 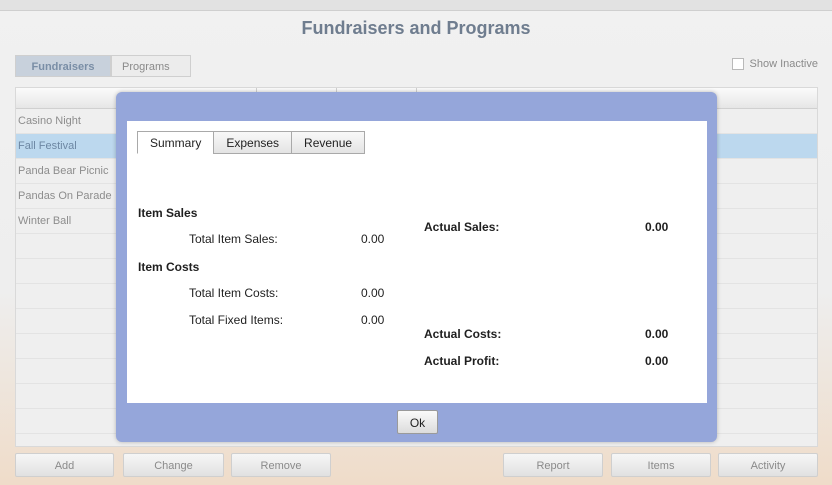 What do you see at coordinates (373, 320) in the screenshot?
I see `total-fixed-items-value: 0.00` at bounding box center [373, 320].